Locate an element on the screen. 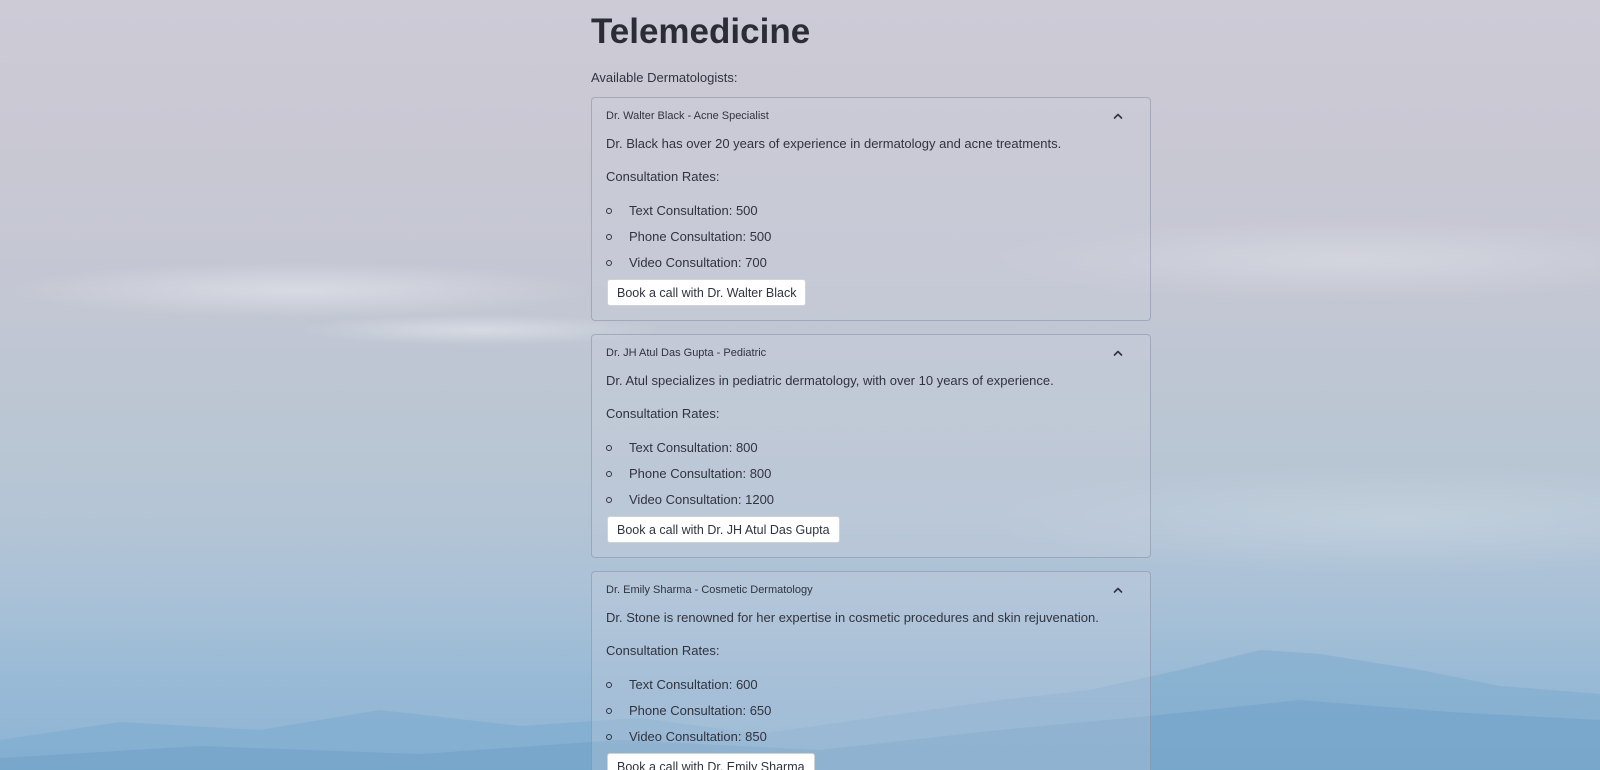  rate-item: Phone Consultation: 800 is located at coordinates (871, 474).